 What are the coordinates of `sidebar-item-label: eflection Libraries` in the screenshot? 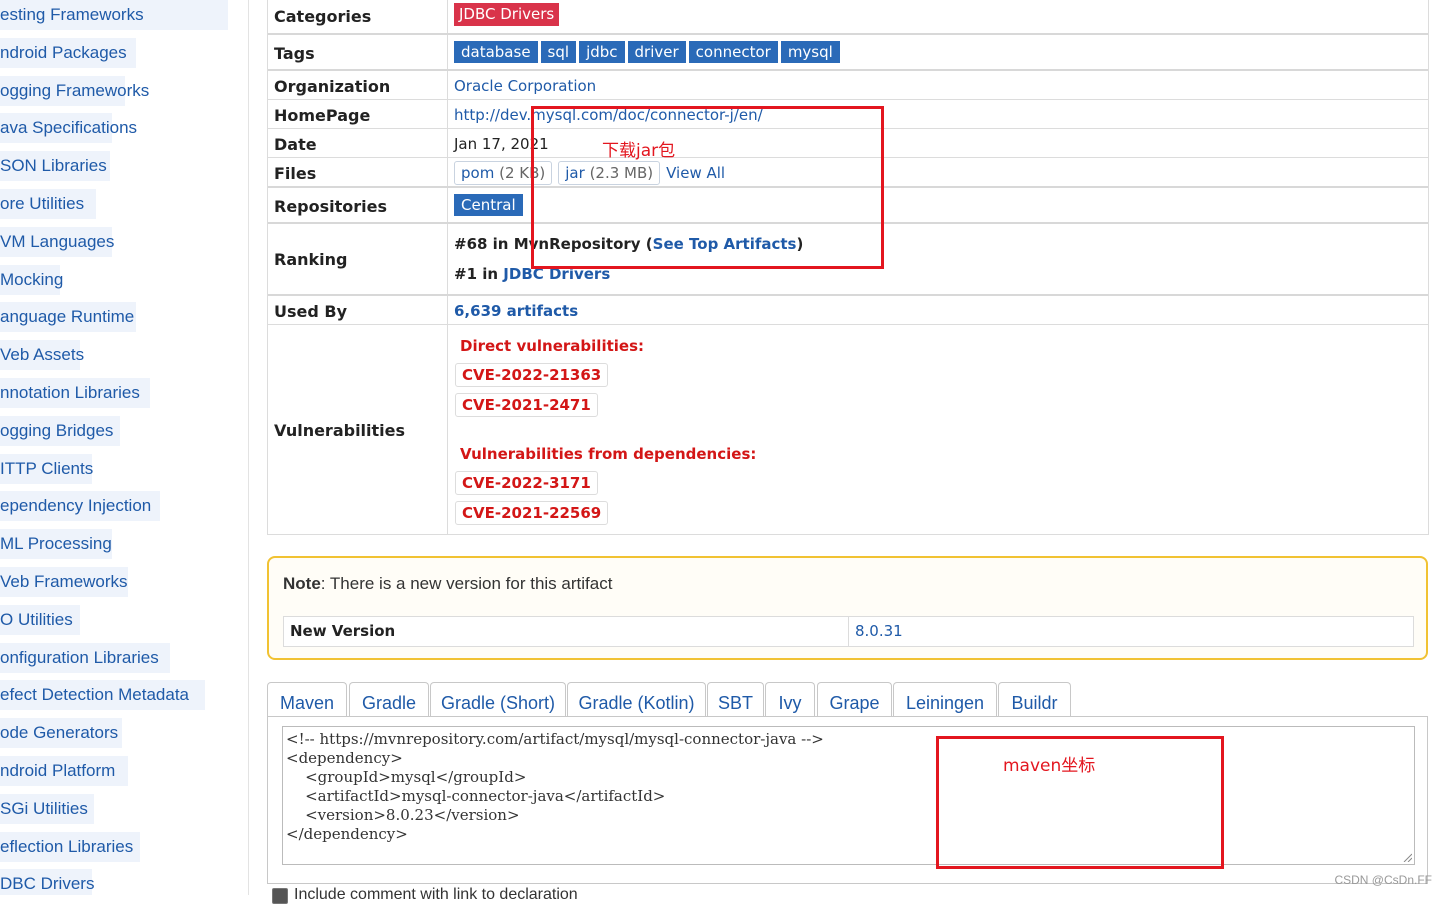 It's located at (67, 846).